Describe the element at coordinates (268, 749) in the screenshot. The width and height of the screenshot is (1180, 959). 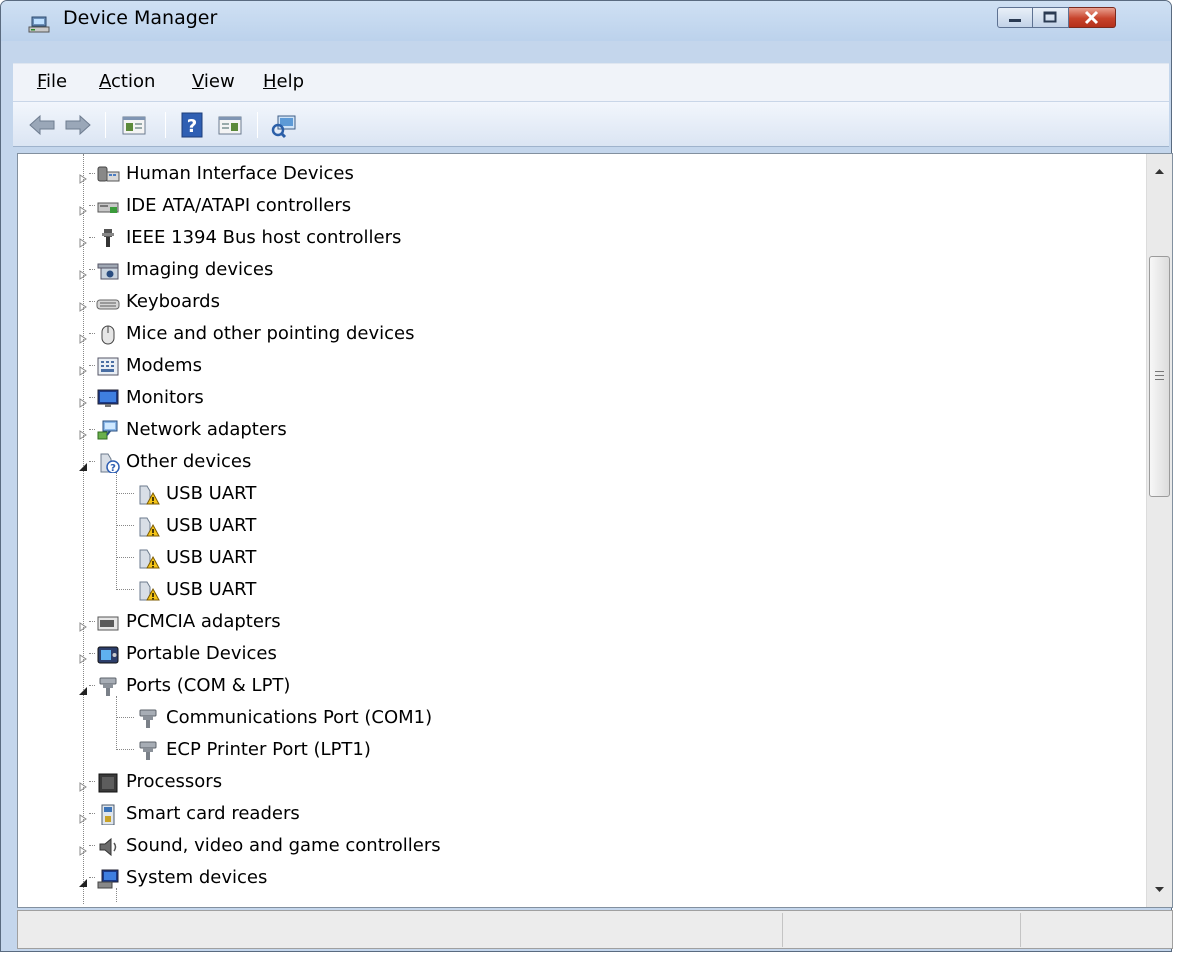
I see `device-label: ECP Printer Port (LPT1)` at that location.